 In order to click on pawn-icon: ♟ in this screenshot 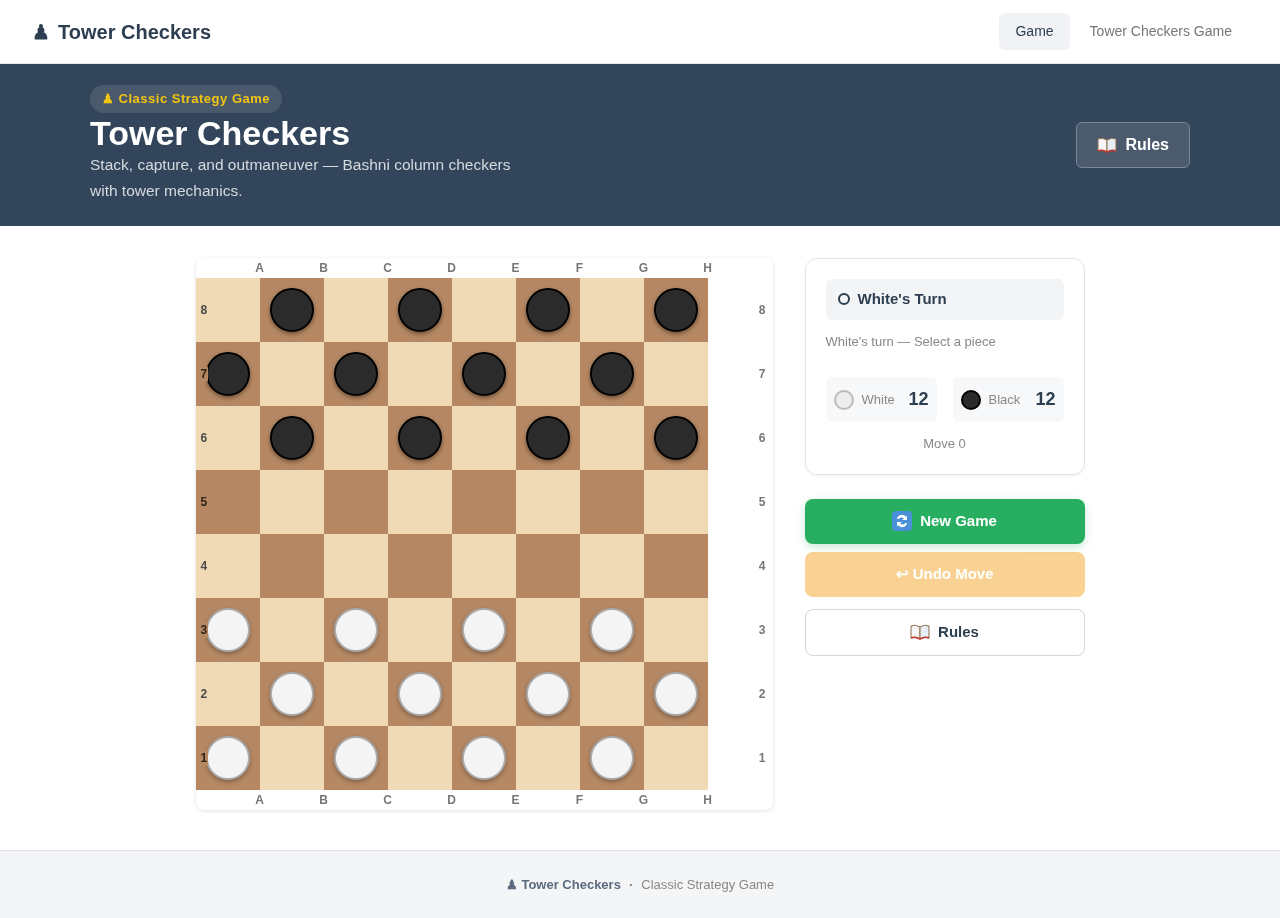, I will do `click(41, 31)`.